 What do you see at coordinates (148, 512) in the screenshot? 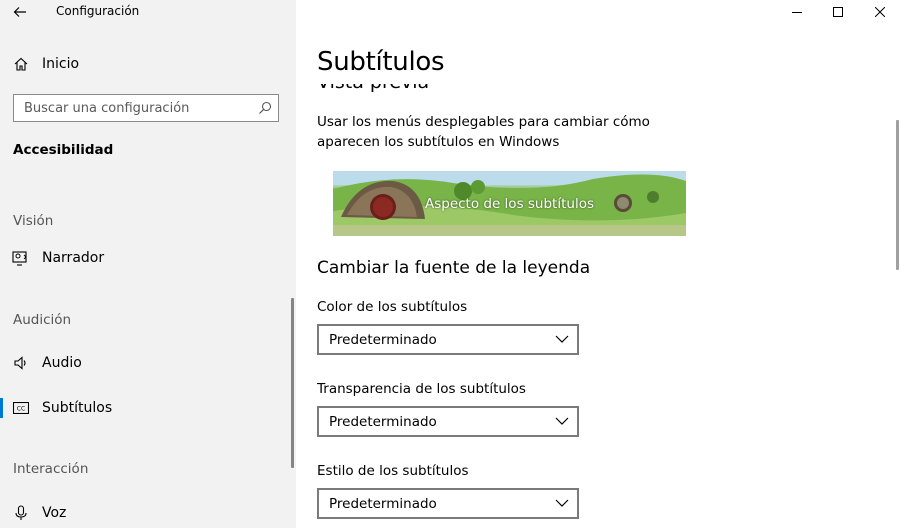
I see `sidebar-item-voice: Voz` at bounding box center [148, 512].